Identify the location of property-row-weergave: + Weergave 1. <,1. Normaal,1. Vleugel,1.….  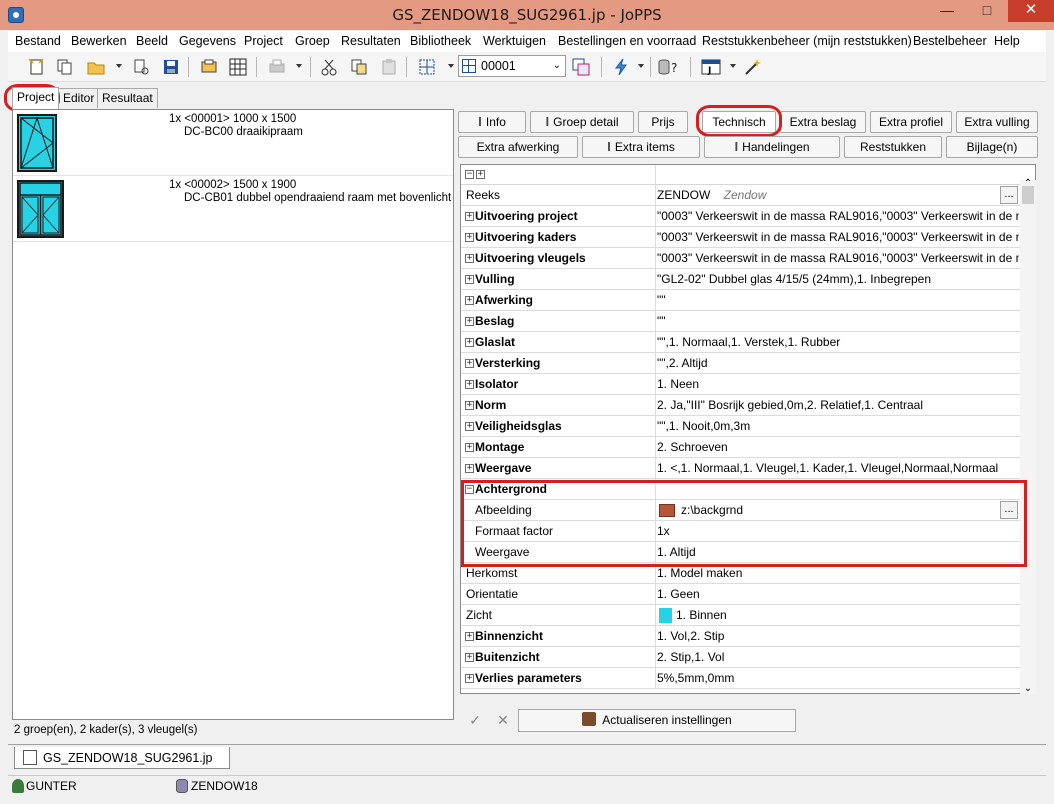
(740, 468).